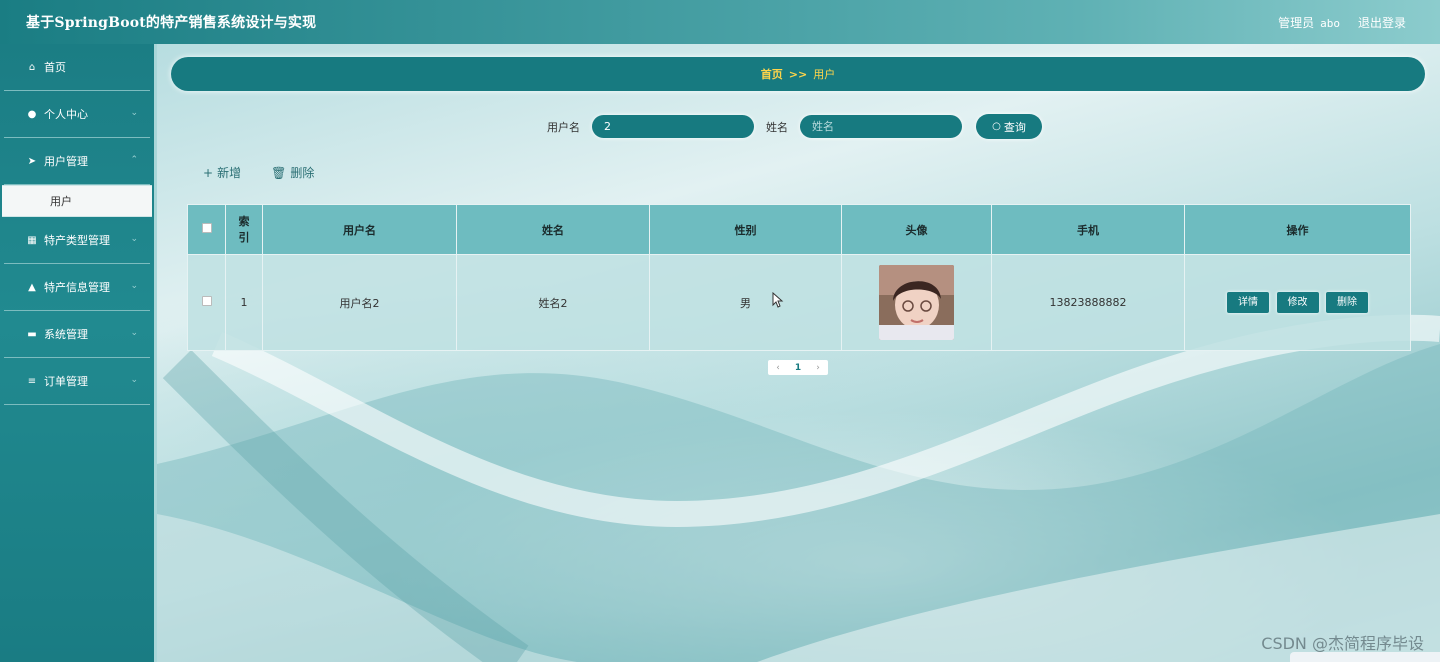  Describe the element at coordinates (1296, 22) in the screenshot. I see `user-role: 管理员` at that location.